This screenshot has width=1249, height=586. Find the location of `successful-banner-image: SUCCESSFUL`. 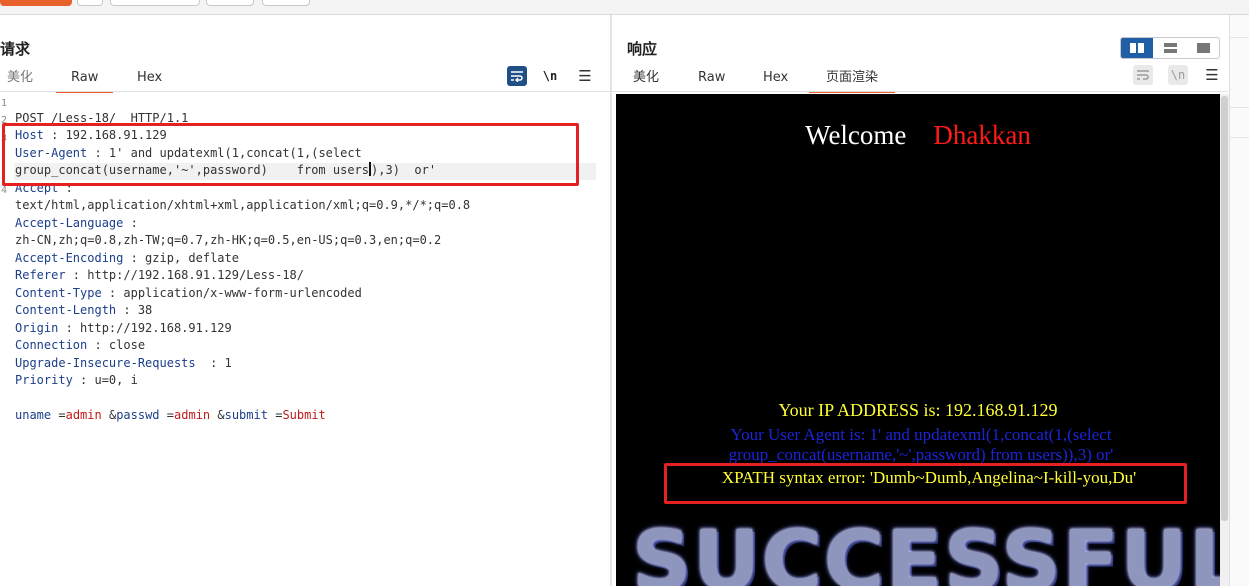

successful-banner-image: SUCCESSFUL is located at coordinates (926, 550).